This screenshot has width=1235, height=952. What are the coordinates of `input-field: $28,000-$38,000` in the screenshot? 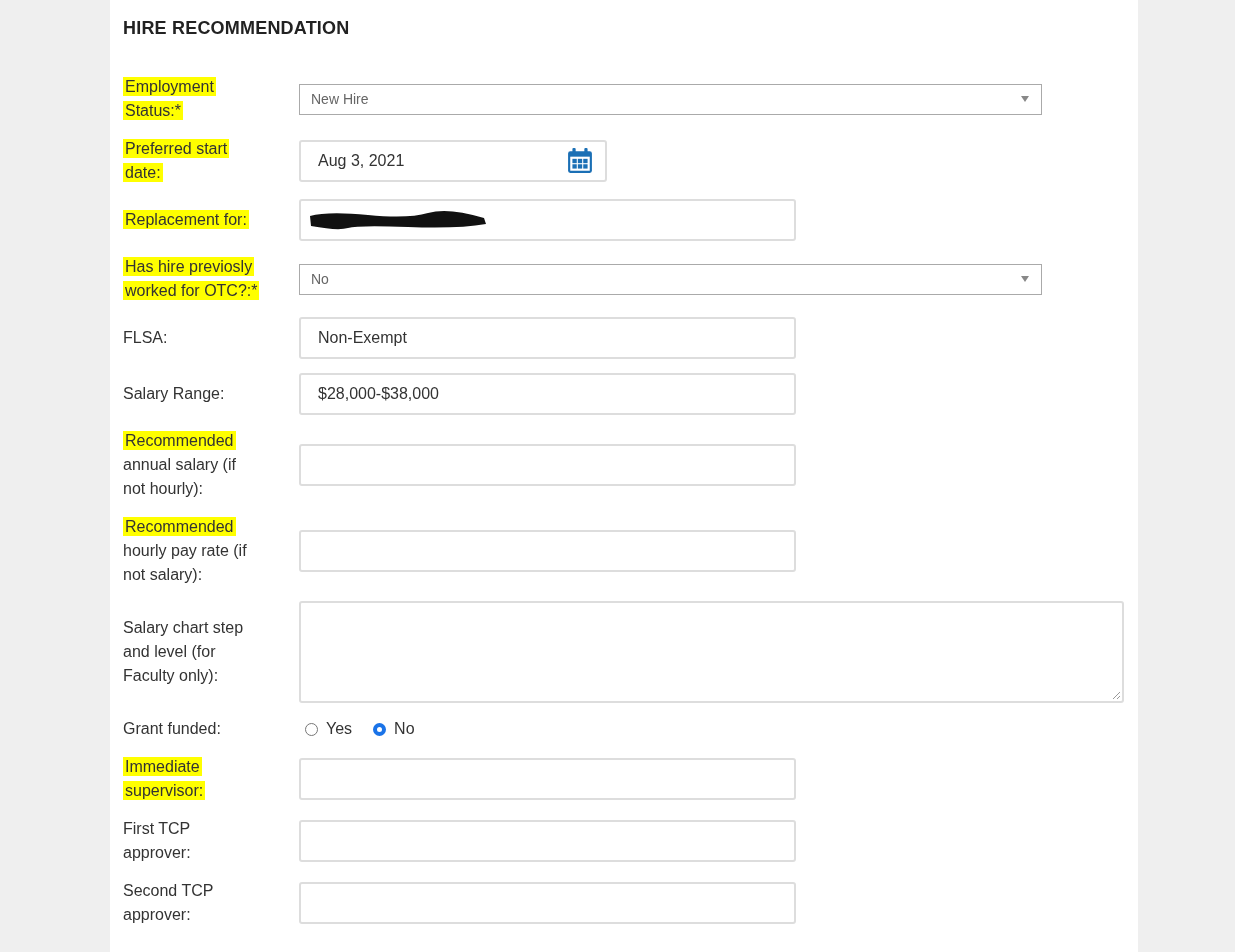 It's located at (547, 394).